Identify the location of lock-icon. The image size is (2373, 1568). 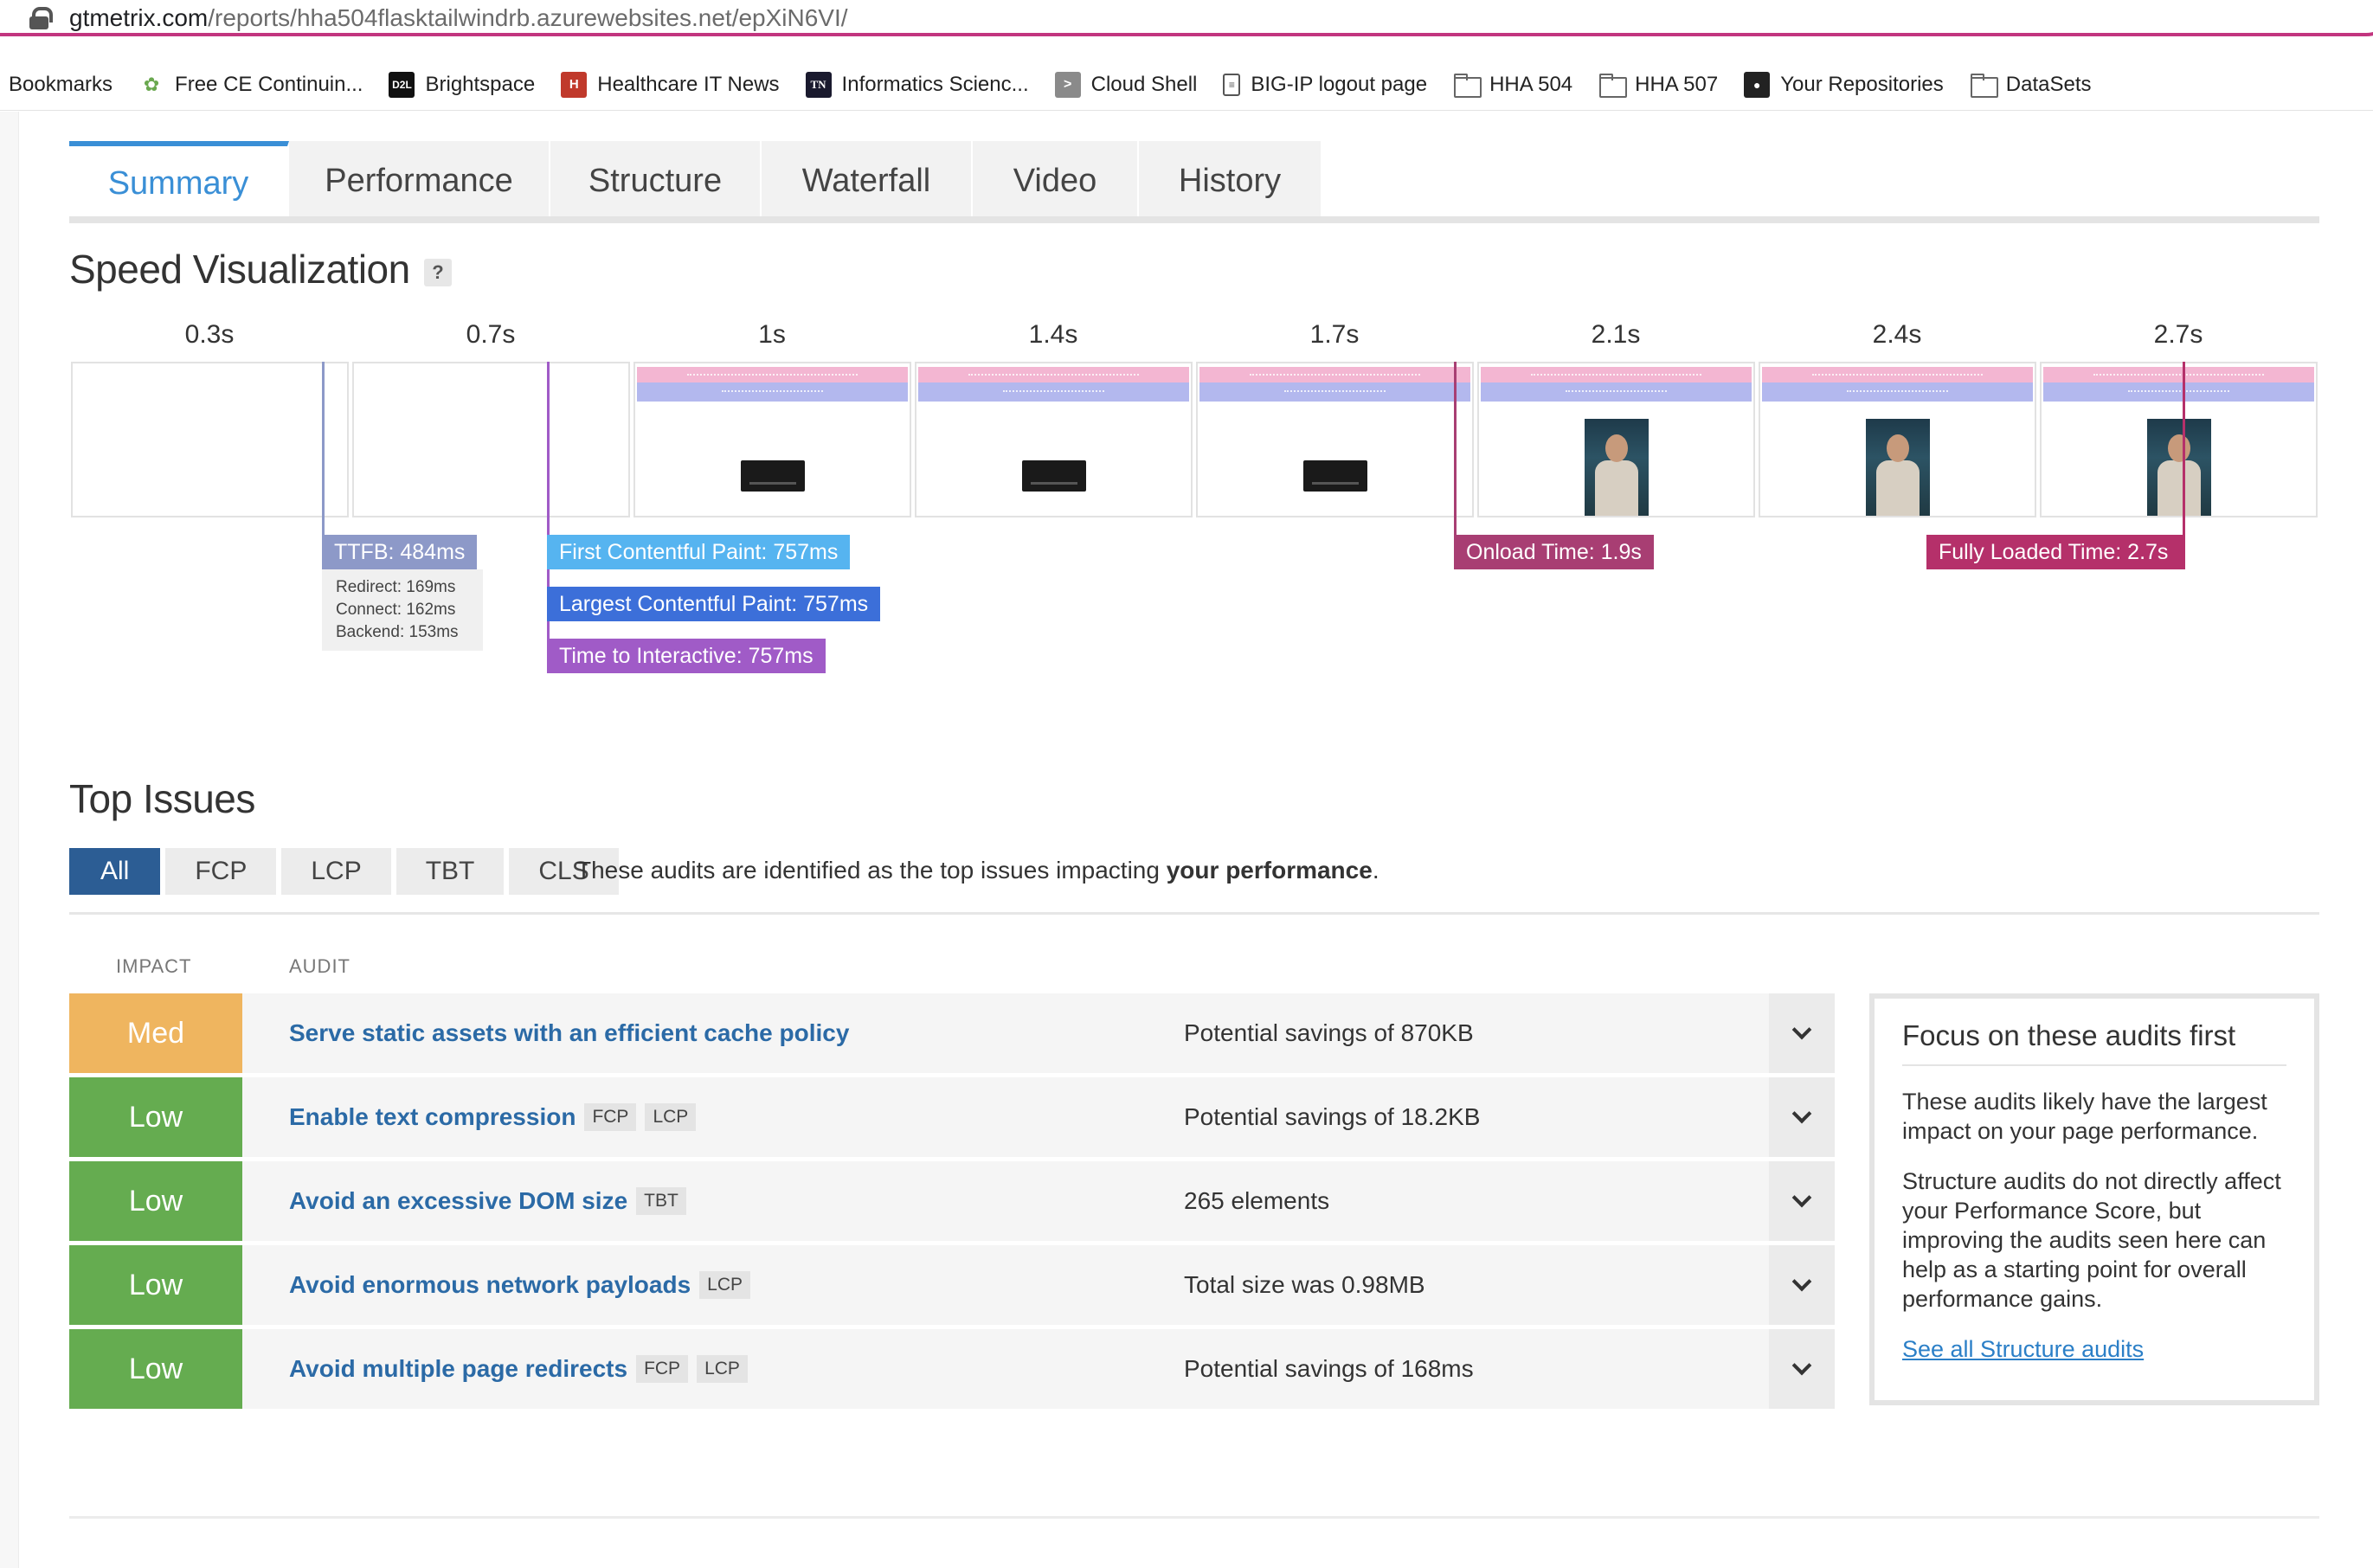
(41, 18).